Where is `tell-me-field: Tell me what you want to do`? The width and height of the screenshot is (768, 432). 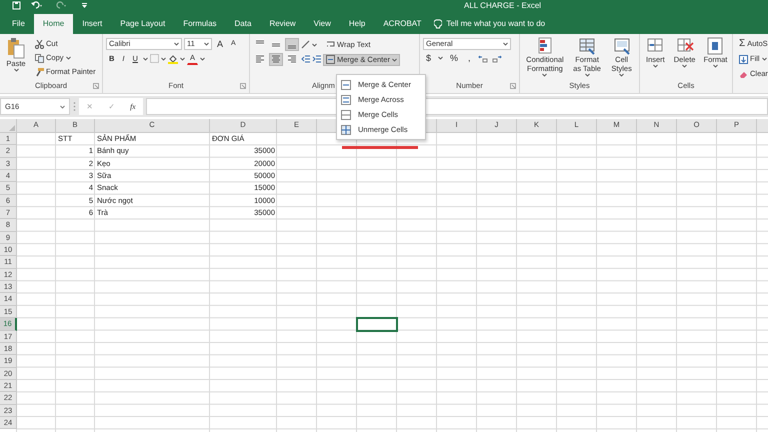
tell-me-field: Tell me what you want to do is located at coordinates (521, 24).